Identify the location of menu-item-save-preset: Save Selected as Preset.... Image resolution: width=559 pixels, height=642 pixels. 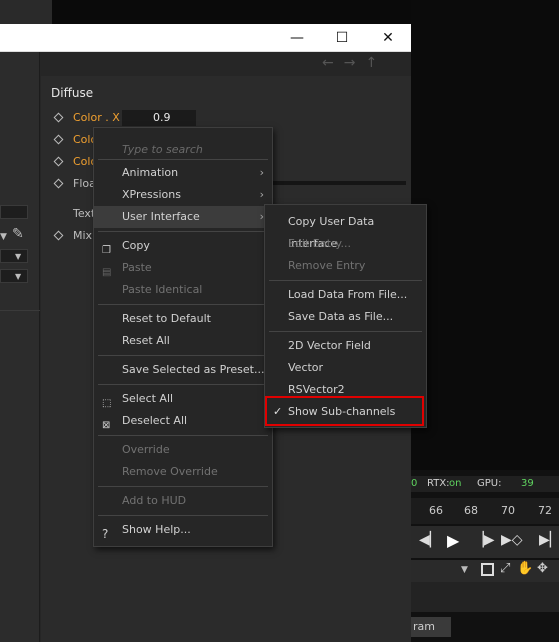
(183, 370).